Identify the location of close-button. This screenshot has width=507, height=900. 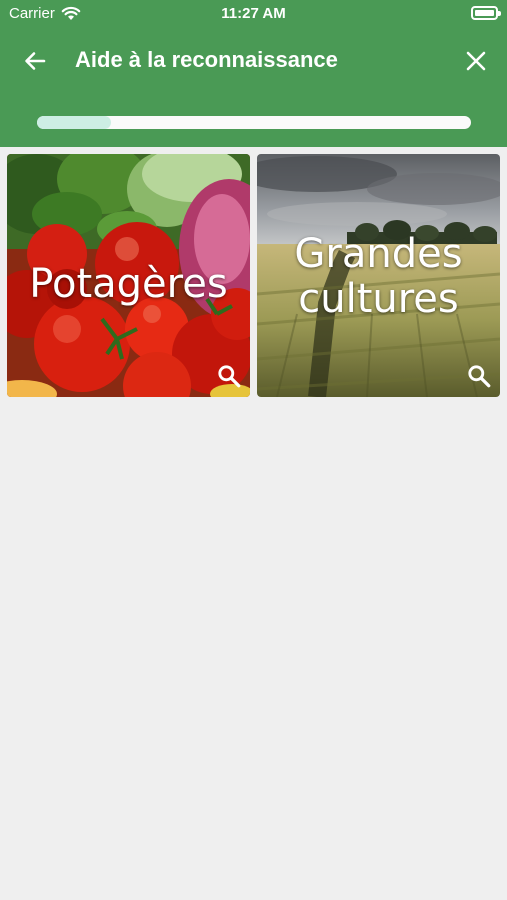
(476, 61).